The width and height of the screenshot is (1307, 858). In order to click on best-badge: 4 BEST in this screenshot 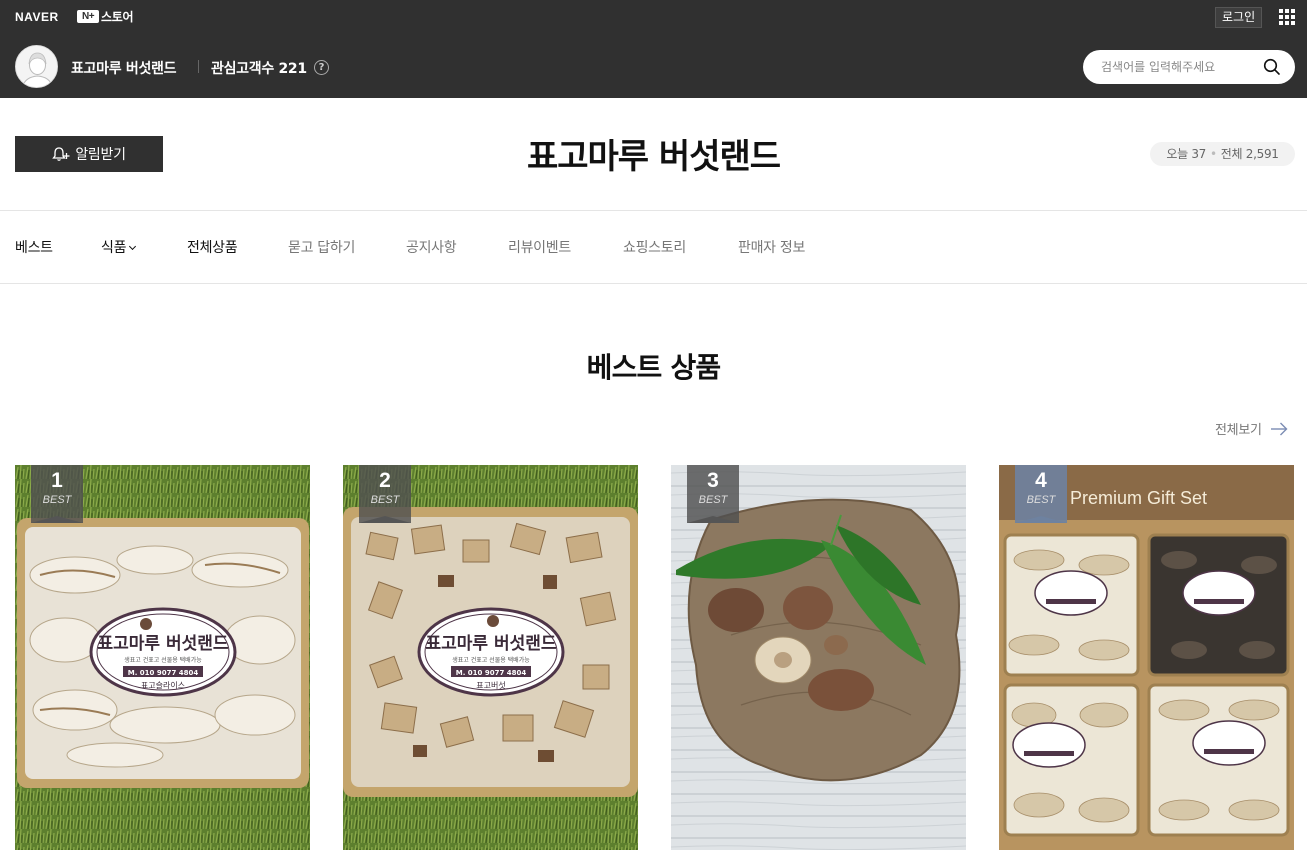, I will do `click(1041, 494)`.